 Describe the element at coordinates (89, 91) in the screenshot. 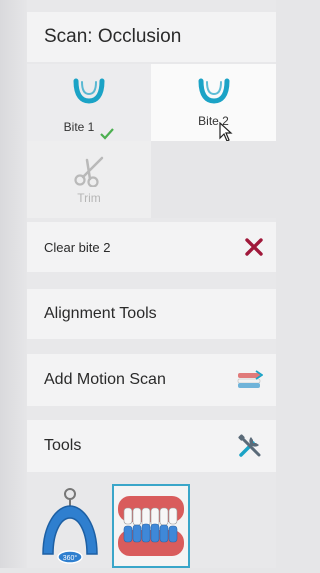

I see `upper-jaw-icon` at that location.